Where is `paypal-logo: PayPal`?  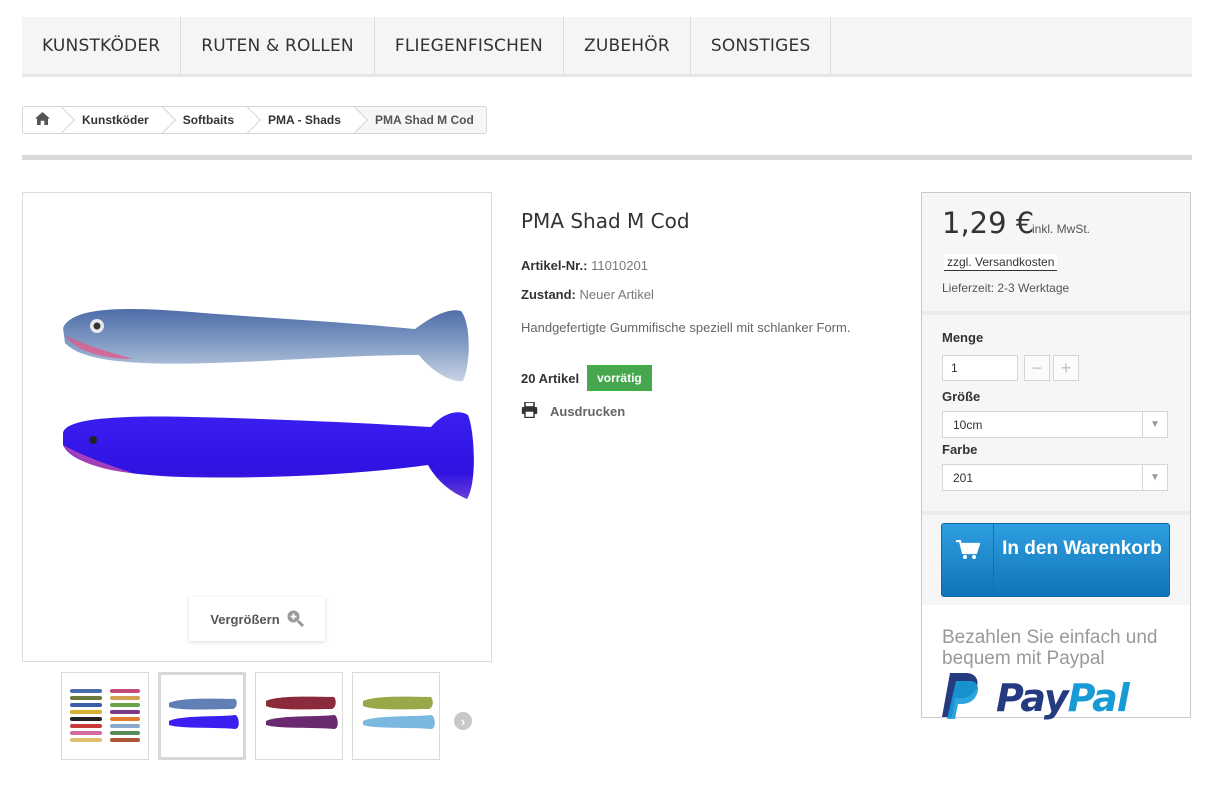
paypal-logo: PayPal is located at coordinates (1035, 697).